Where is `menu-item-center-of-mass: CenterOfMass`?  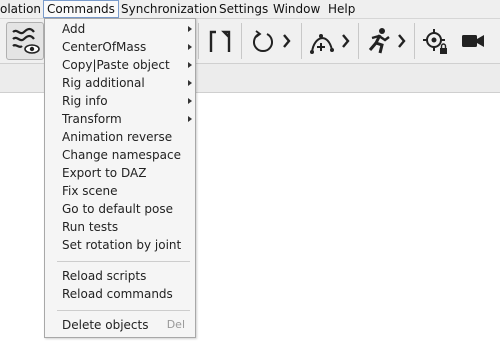 menu-item-center-of-mass: CenterOfMass is located at coordinates (120, 47).